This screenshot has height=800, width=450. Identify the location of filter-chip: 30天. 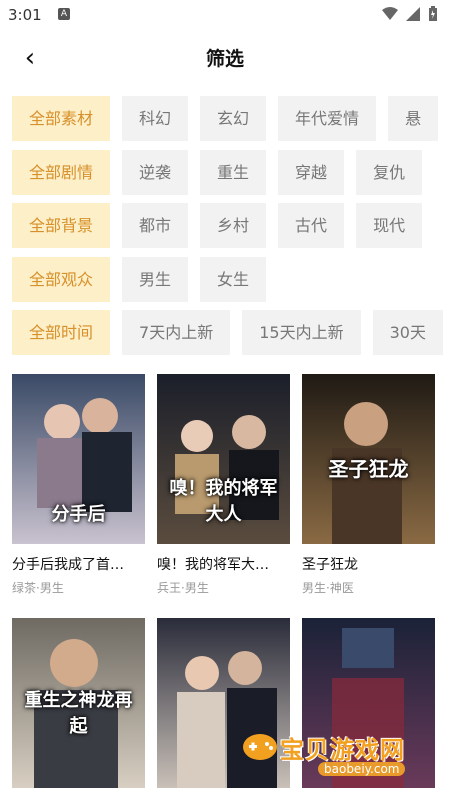
(407, 332).